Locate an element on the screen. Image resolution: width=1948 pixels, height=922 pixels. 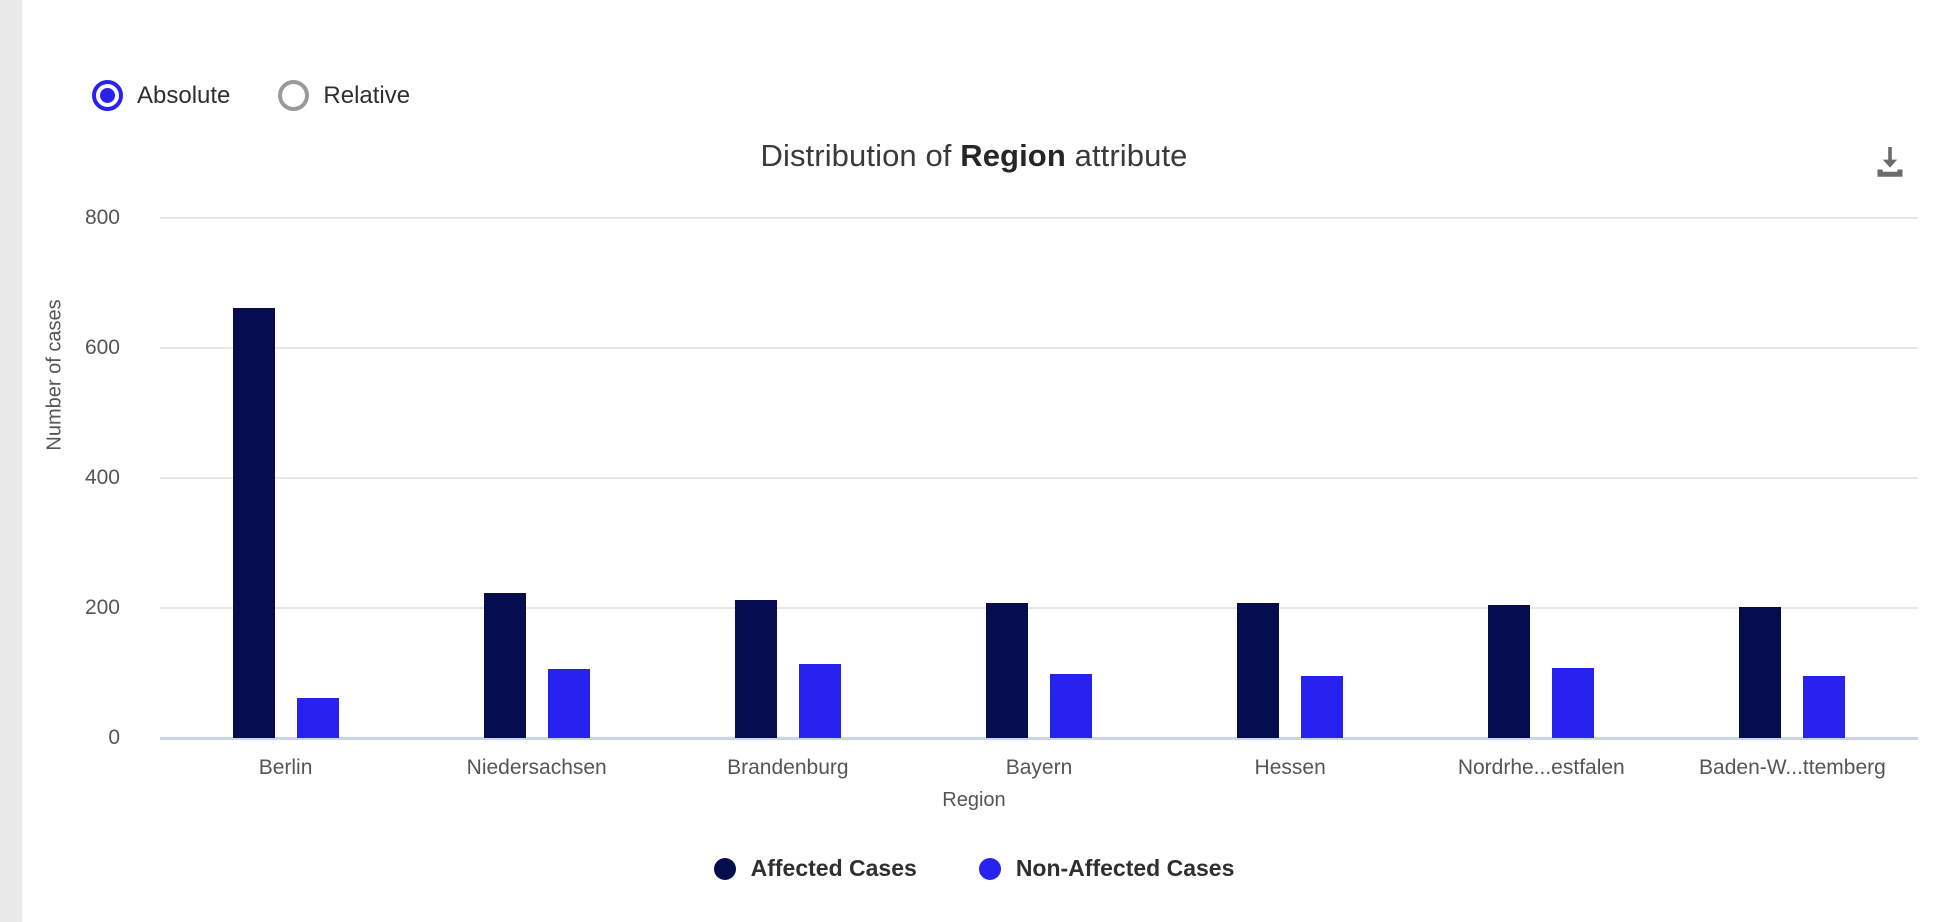
x-tick-label: Brandenburg is located at coordinates (788, 767).